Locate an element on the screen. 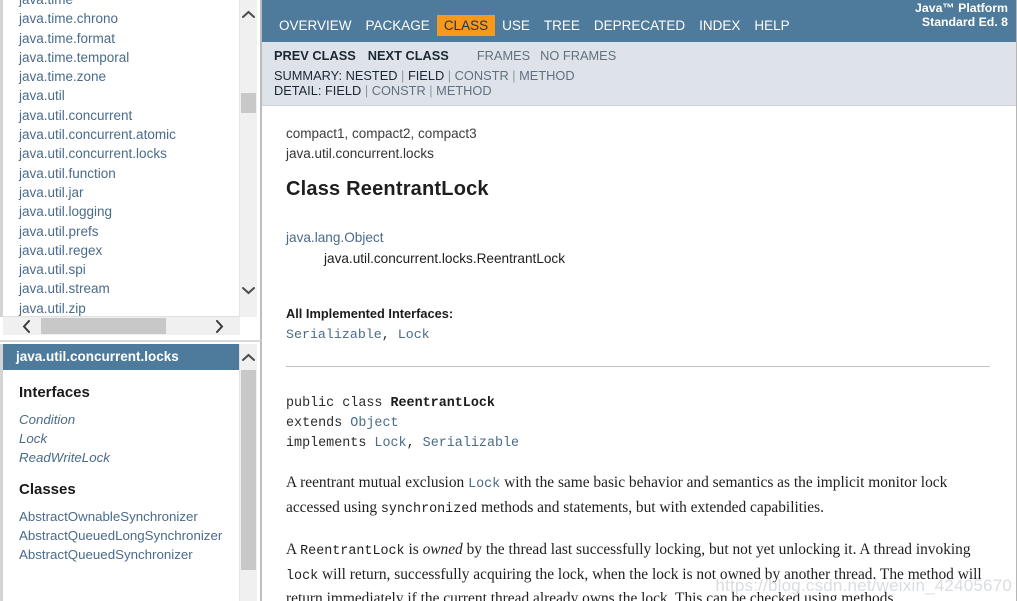  list-item: java.util.prefs is located at coordinates (121, 231).